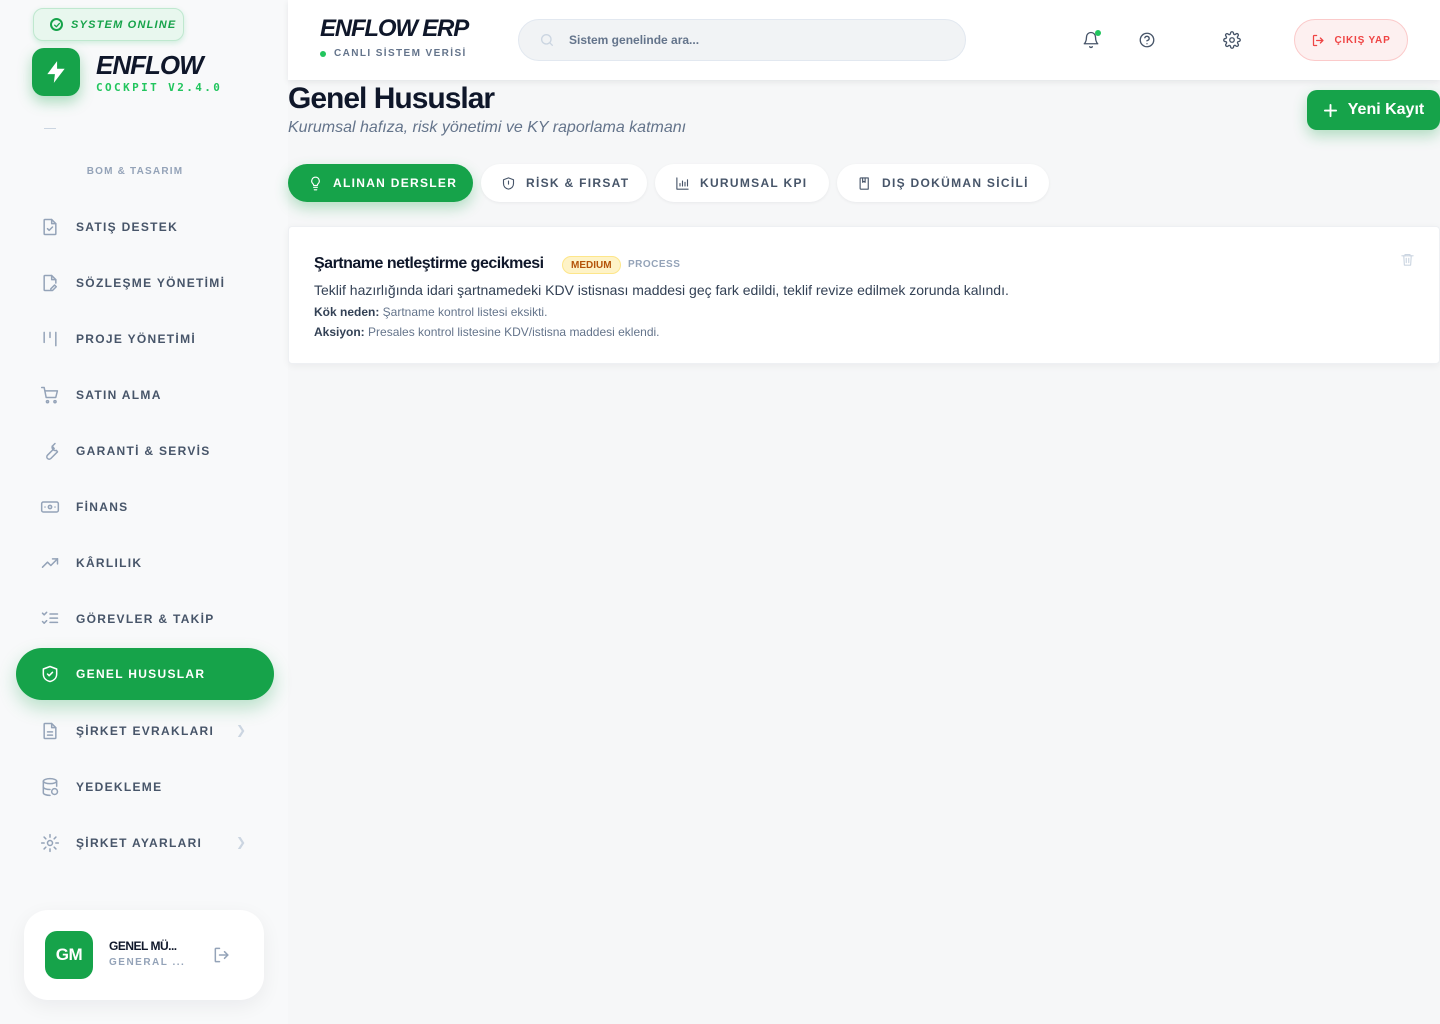 This screenshot has height=1024, width=1440. I want to click on notifications-button, so click(1091, 40).